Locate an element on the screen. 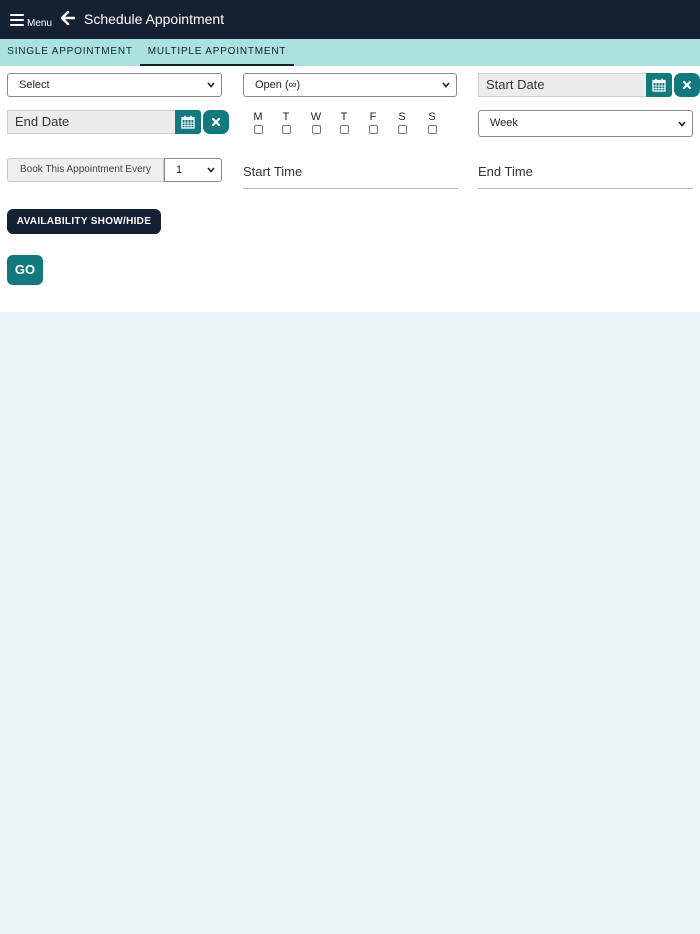 This screenshot has height=934, width=700. weekday-tuesday: T is located at coordinates (286, 122).